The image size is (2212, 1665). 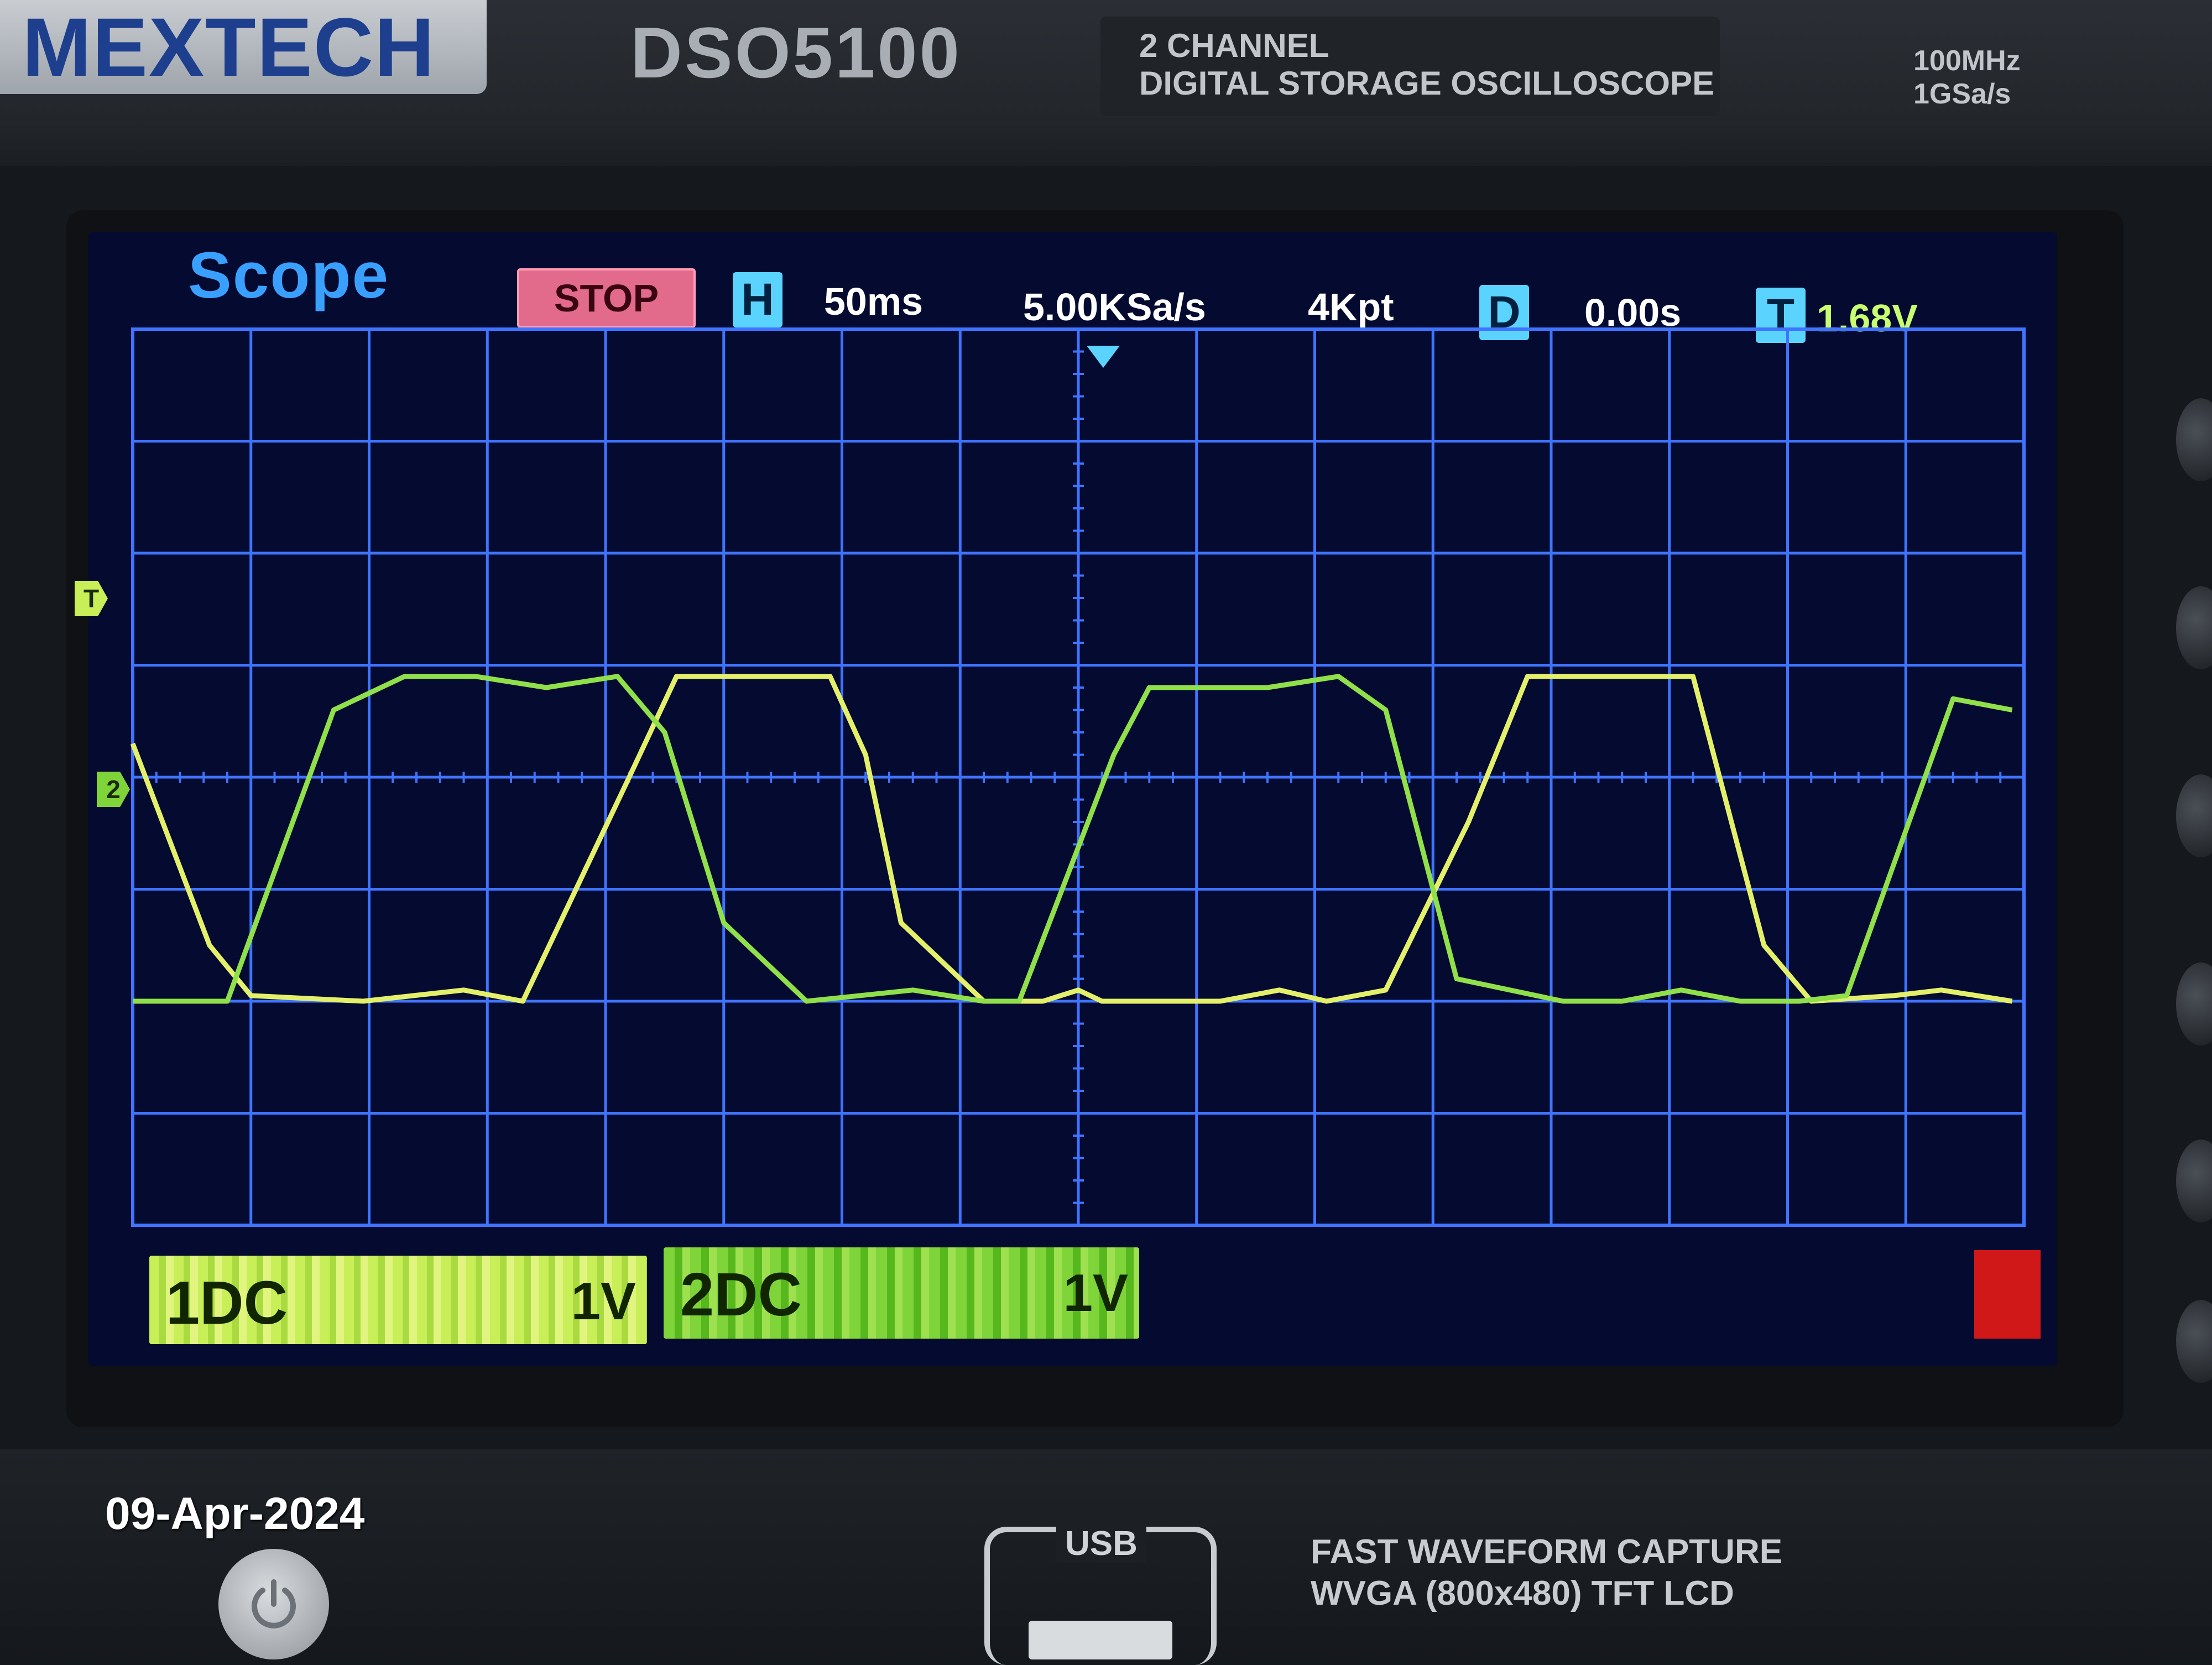 I want to click on display-spec-label: WVGA (800x480) TFT LCD, so click(x=1523, y=1593).